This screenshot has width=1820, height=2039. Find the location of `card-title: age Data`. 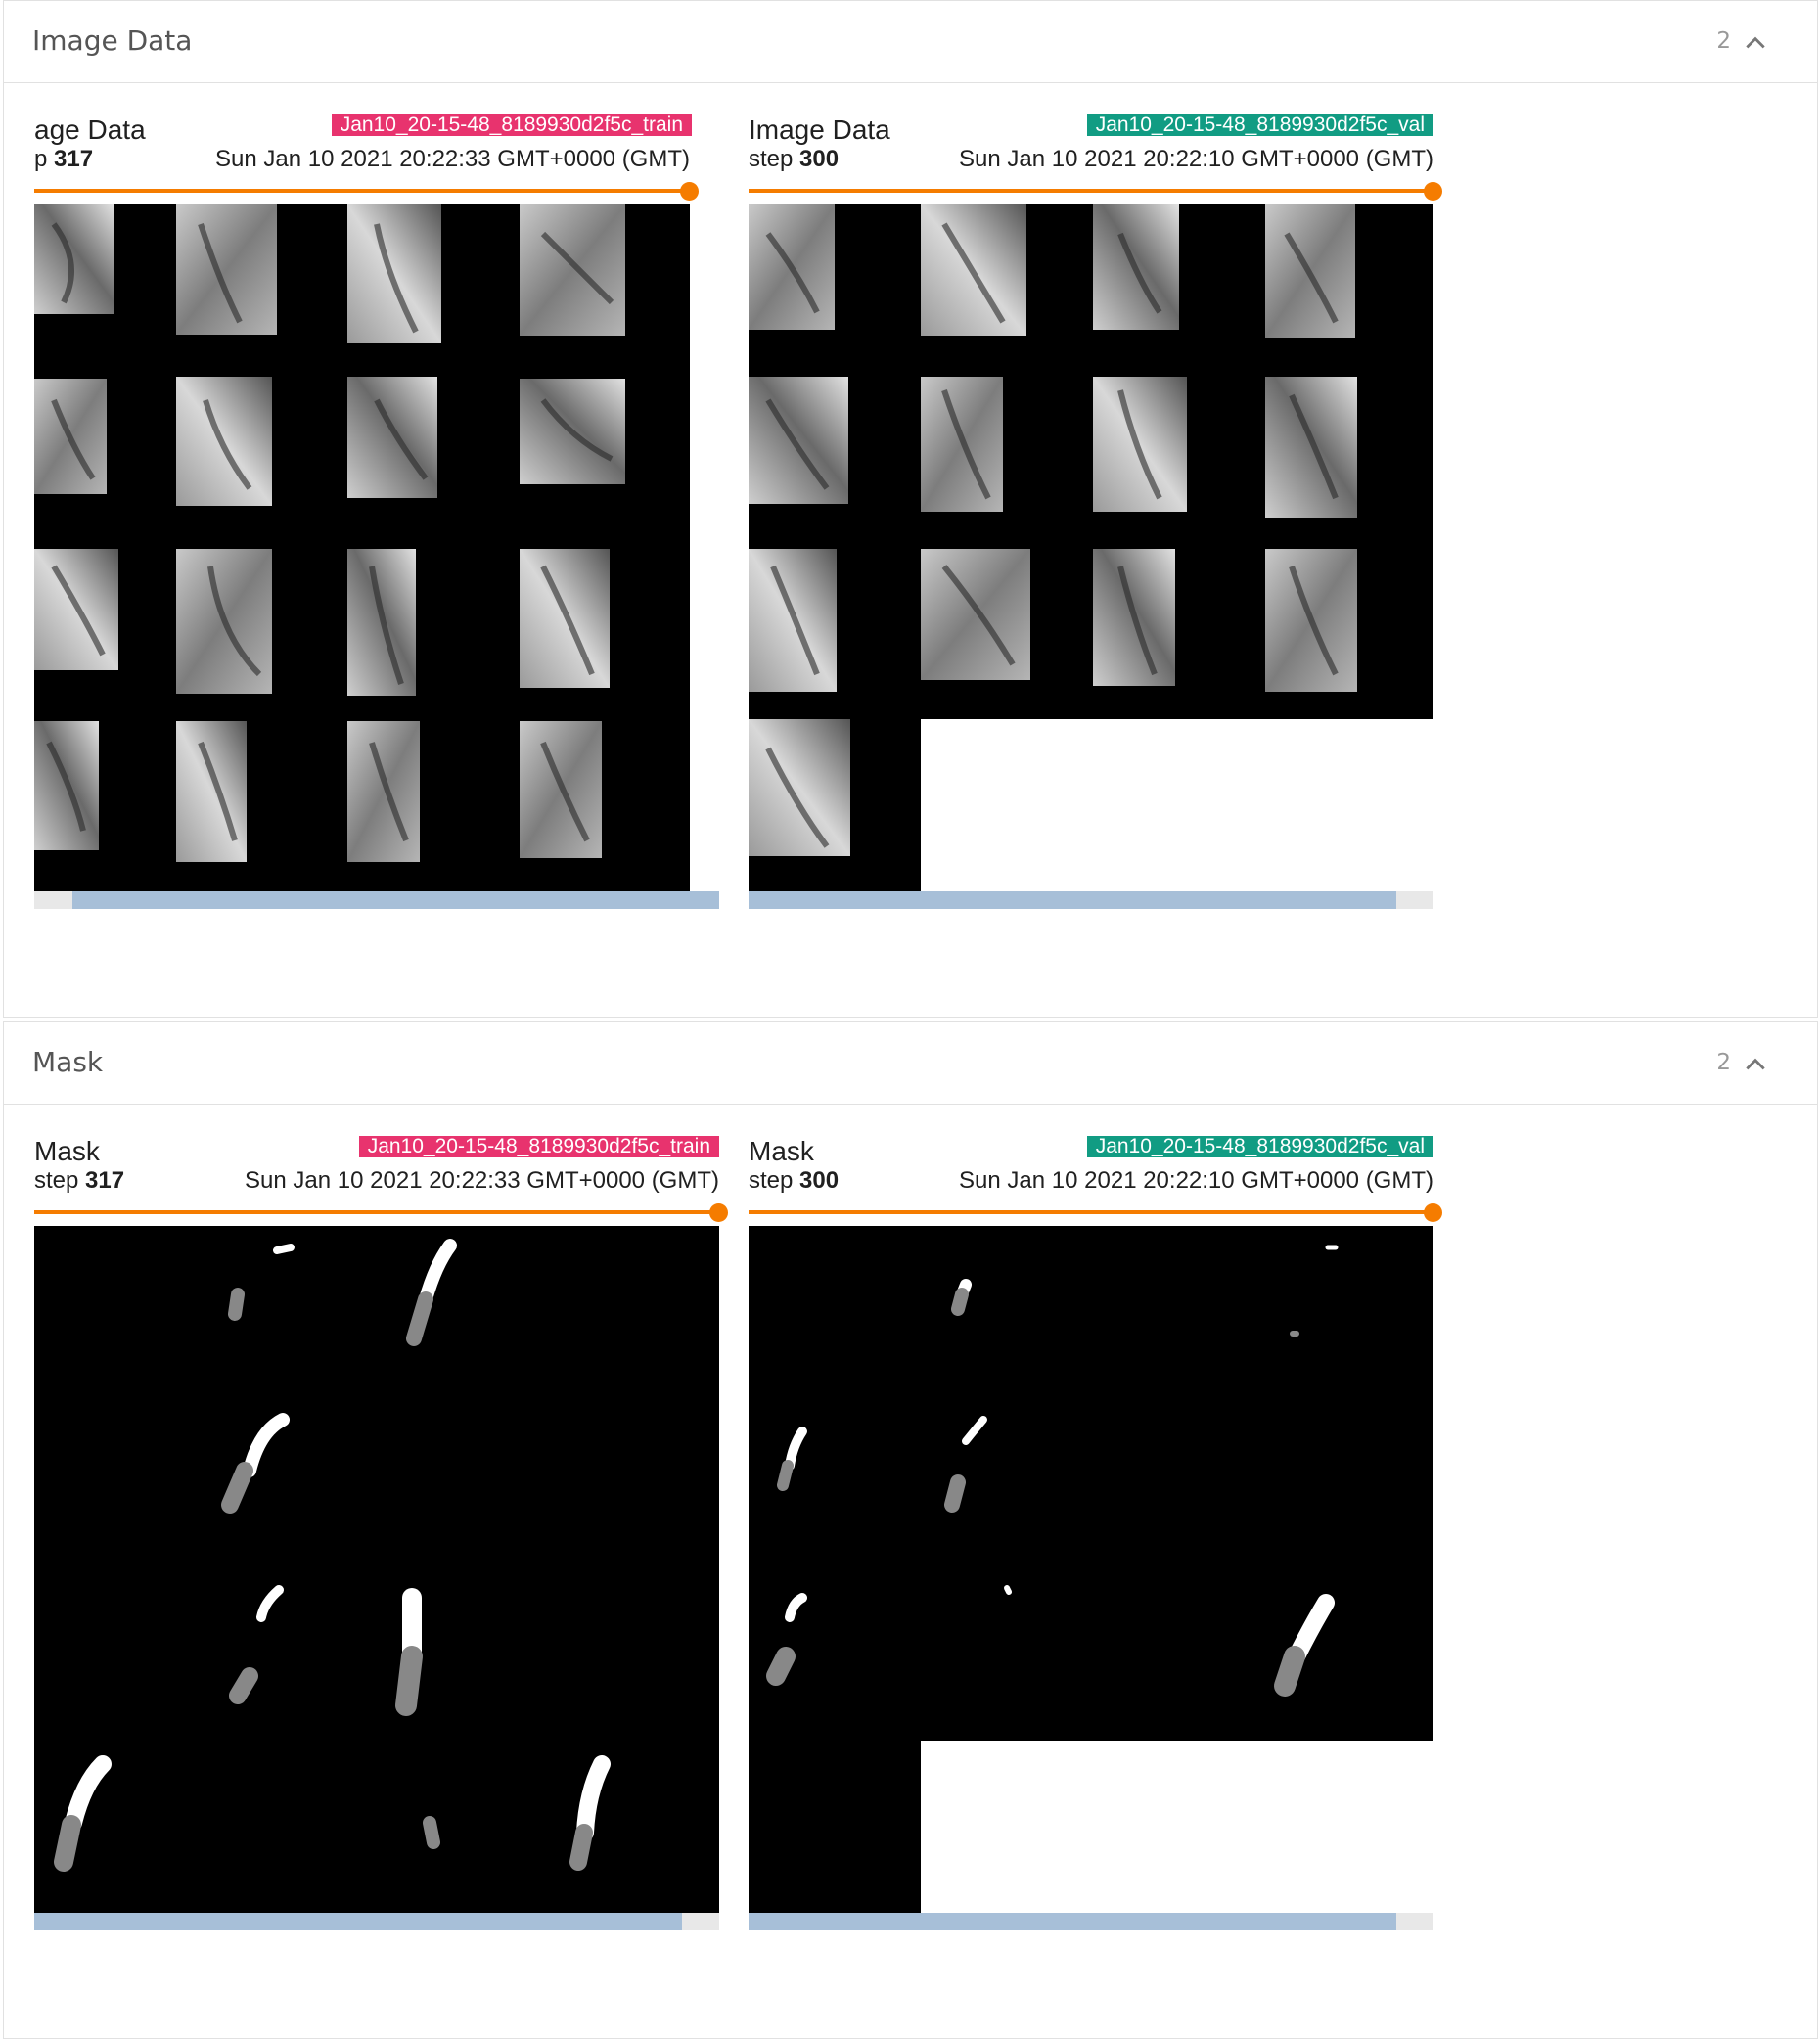

card-title: age Data is located at coordinates (90, 129).